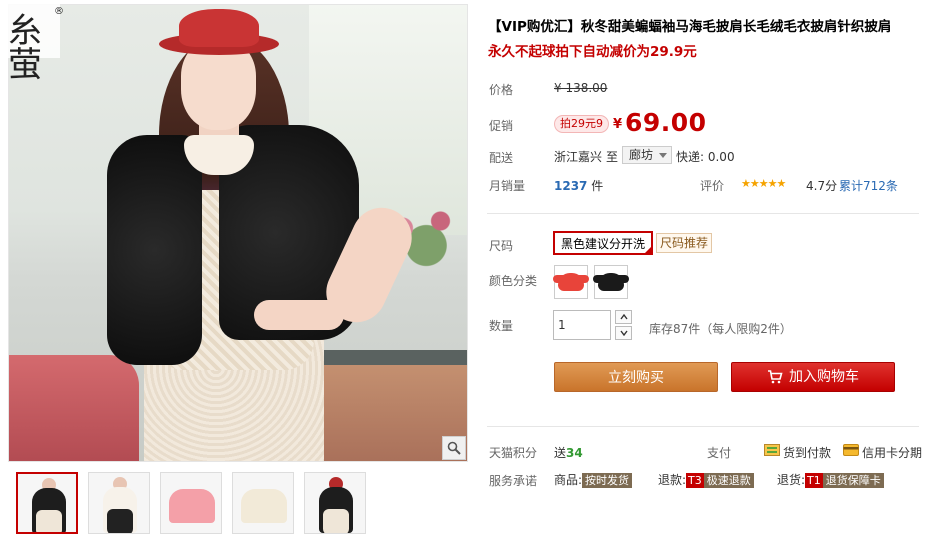 The width and height of the screenshot is (930, 543). I want to click on promo-label: 促销, so click(501, 126).